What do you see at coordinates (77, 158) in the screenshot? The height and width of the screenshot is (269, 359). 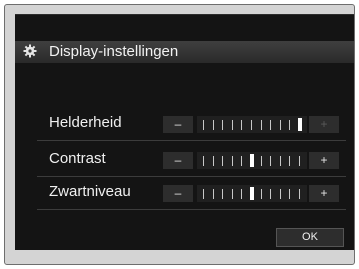 I see `setting-label: Contrast` at bounding box center [77, 158].